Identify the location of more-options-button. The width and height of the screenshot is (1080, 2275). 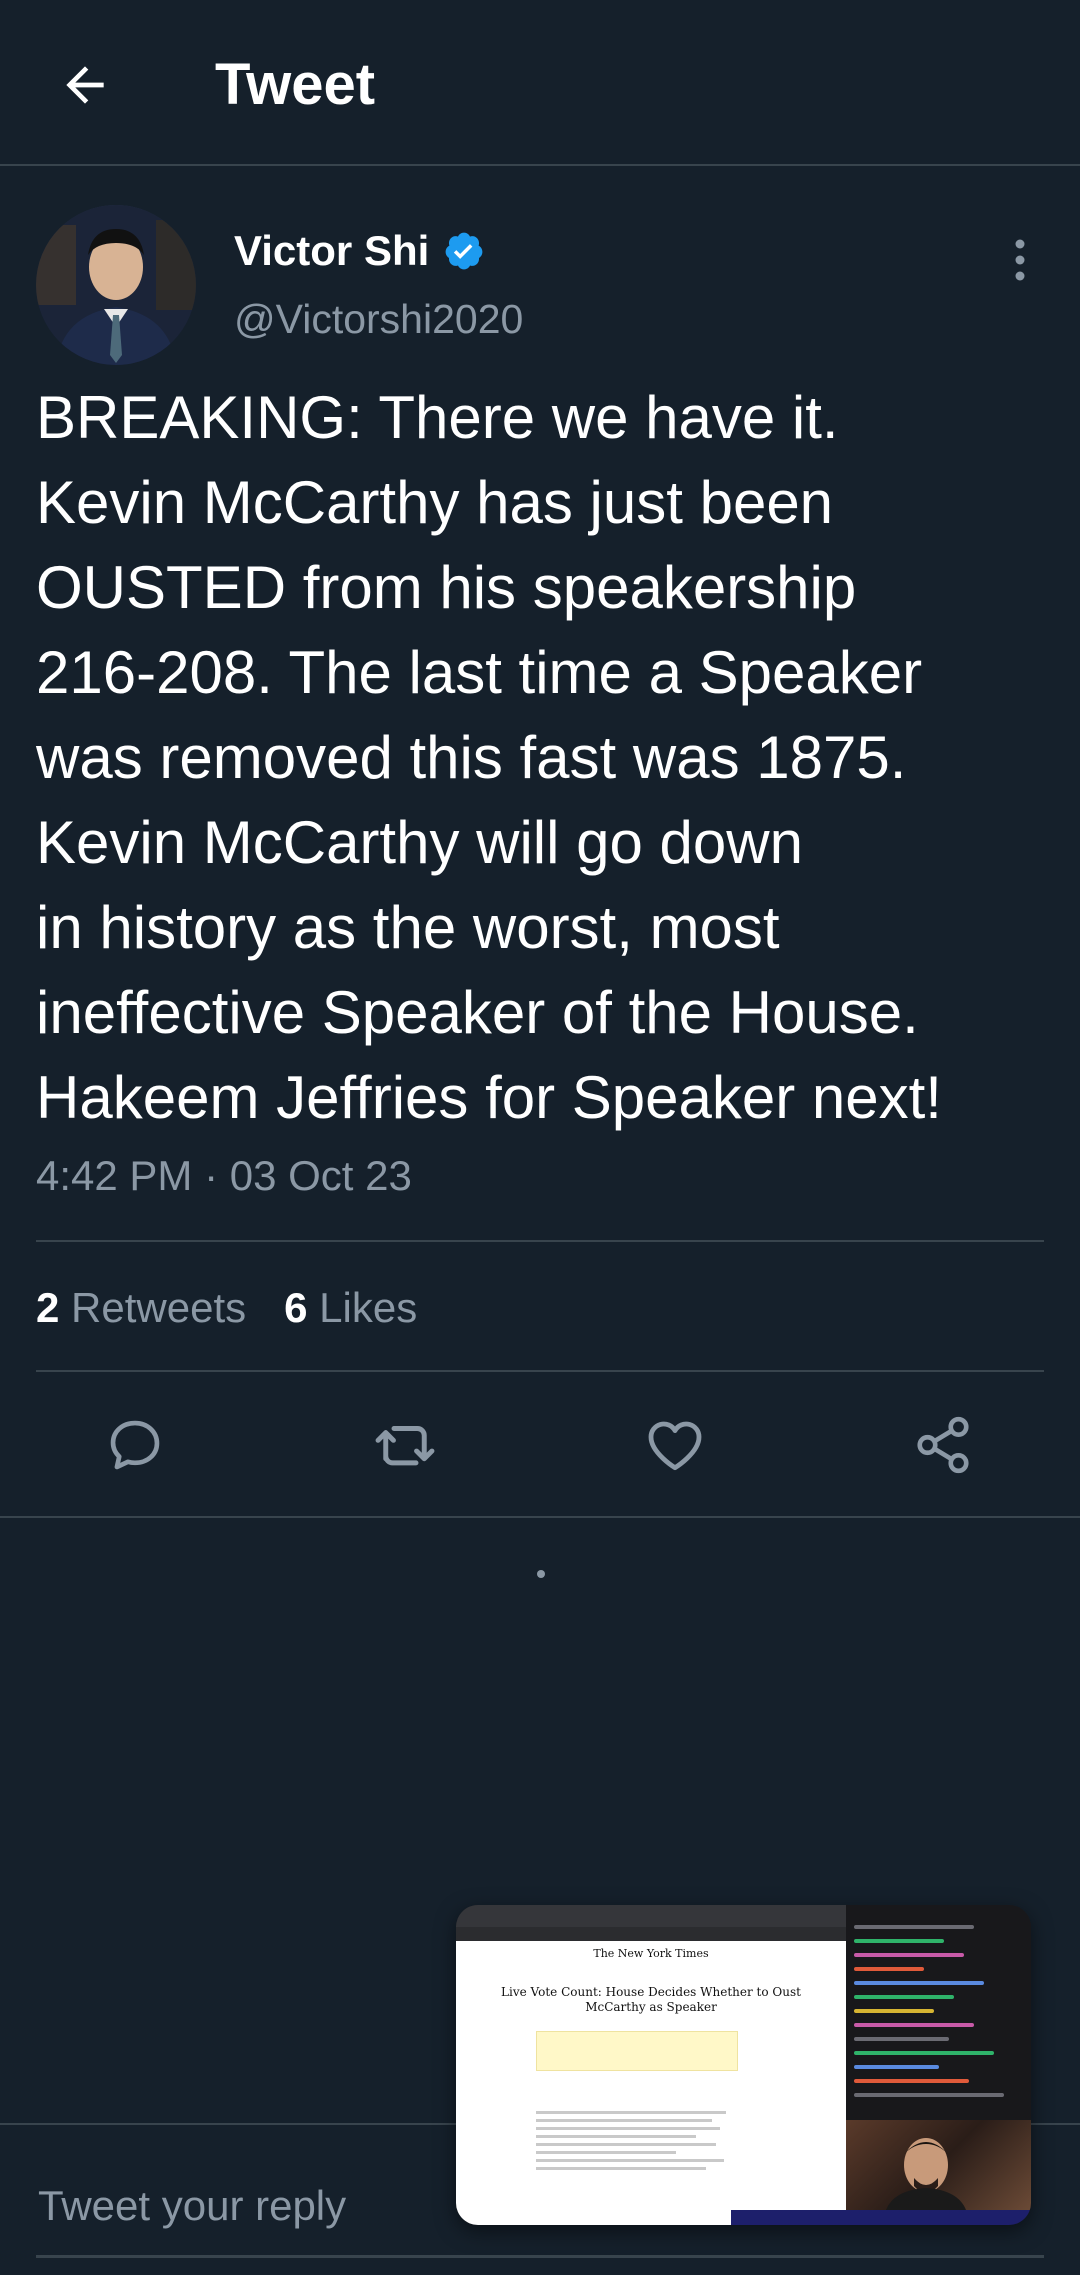
(1020, 260).